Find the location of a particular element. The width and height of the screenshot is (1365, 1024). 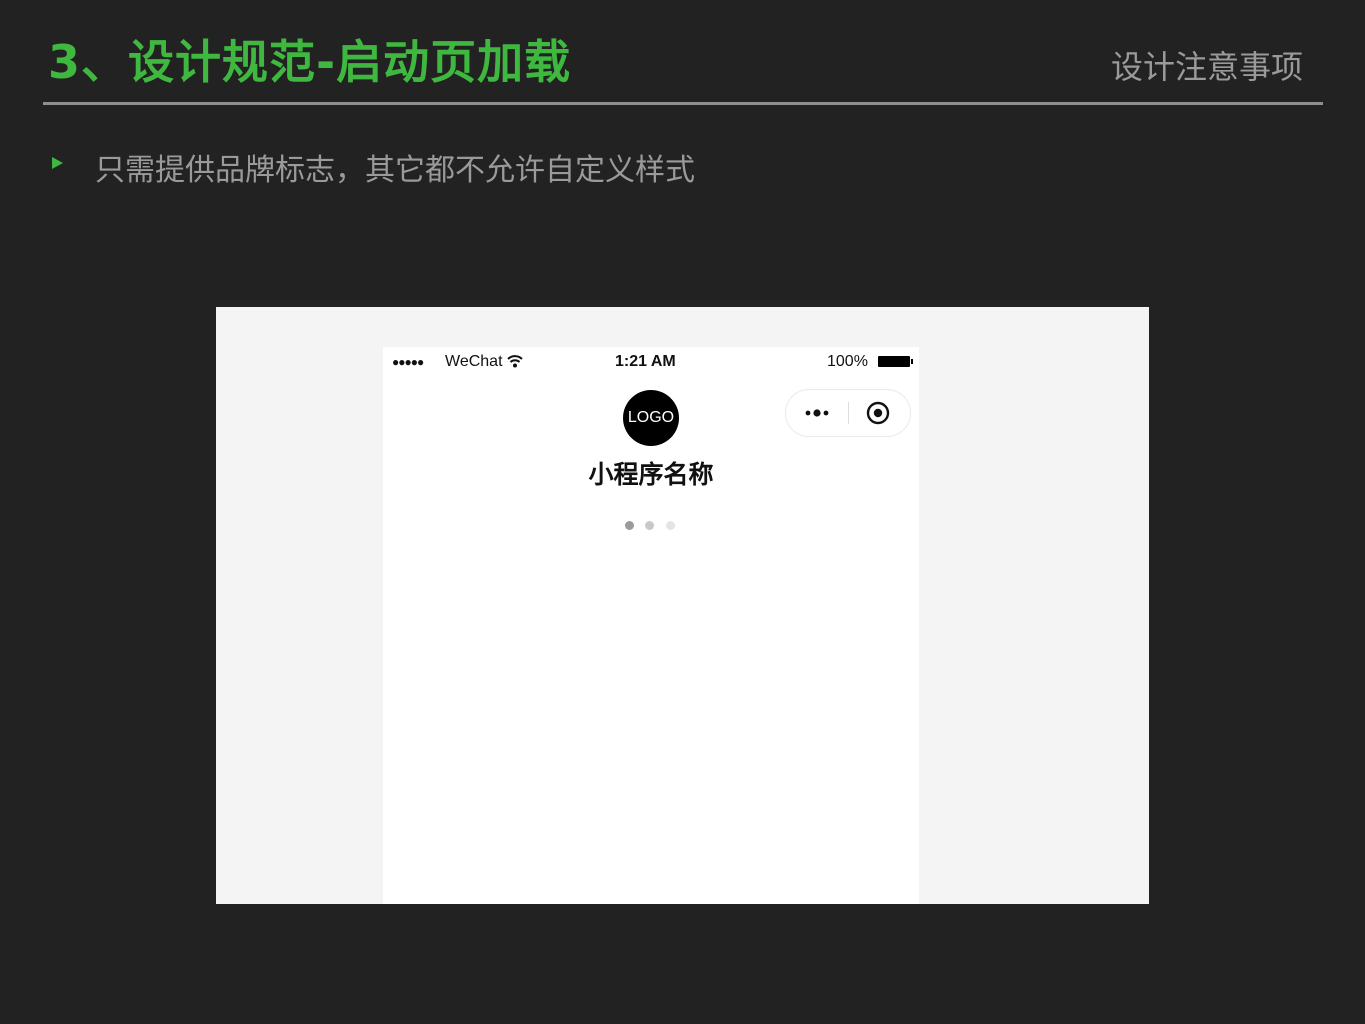

capsule-divider is located at coordinates (848, 413).